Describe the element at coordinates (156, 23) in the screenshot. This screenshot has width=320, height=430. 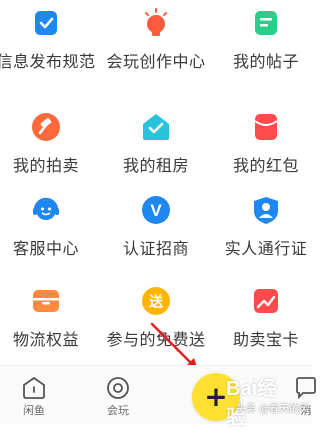
I see `lightbulb-icon` at that location.